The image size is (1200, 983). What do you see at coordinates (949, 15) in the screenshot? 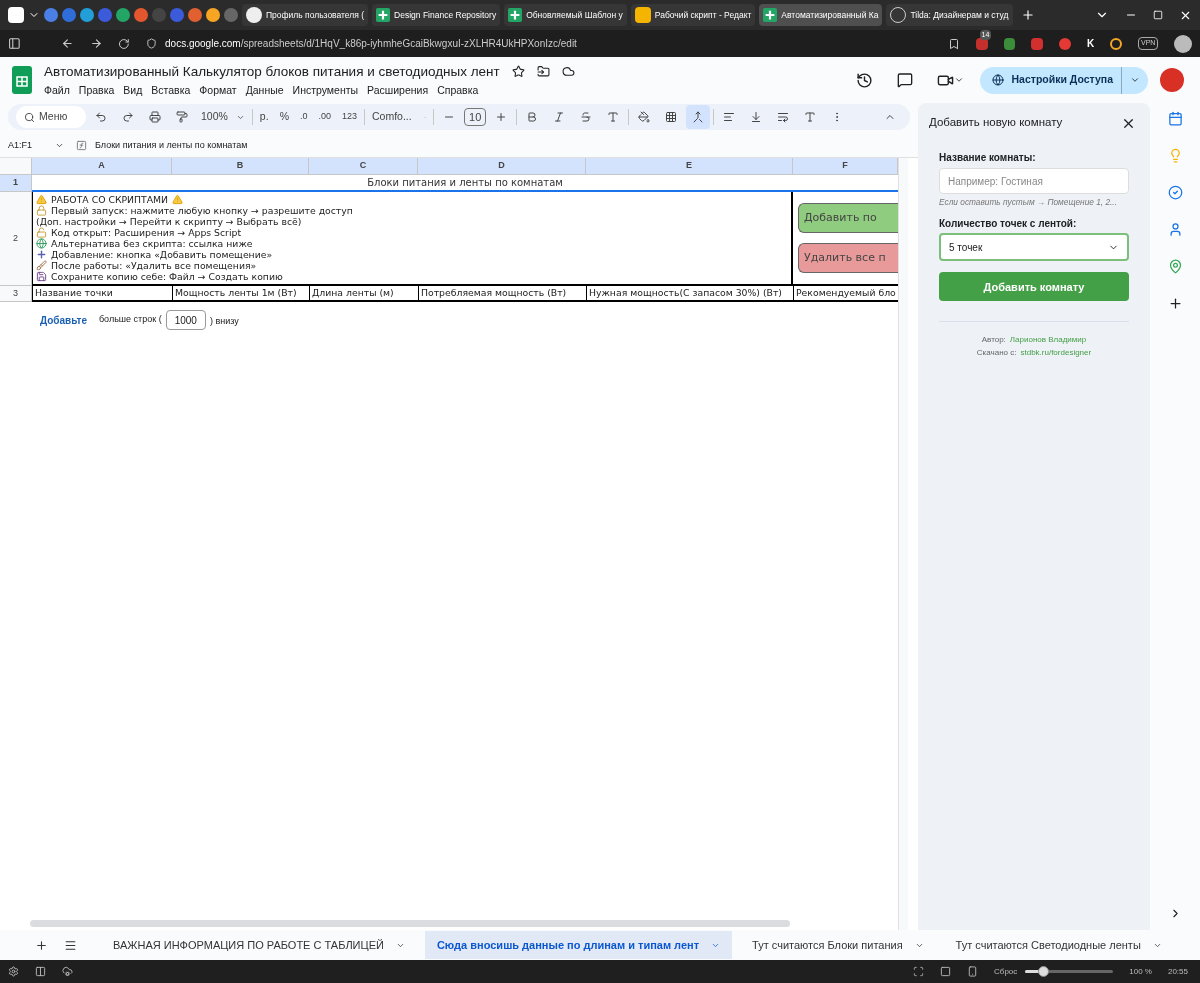
I see `browser-tab: Tilda: Дизайнерам и студ` at bounding box center [949, 15].